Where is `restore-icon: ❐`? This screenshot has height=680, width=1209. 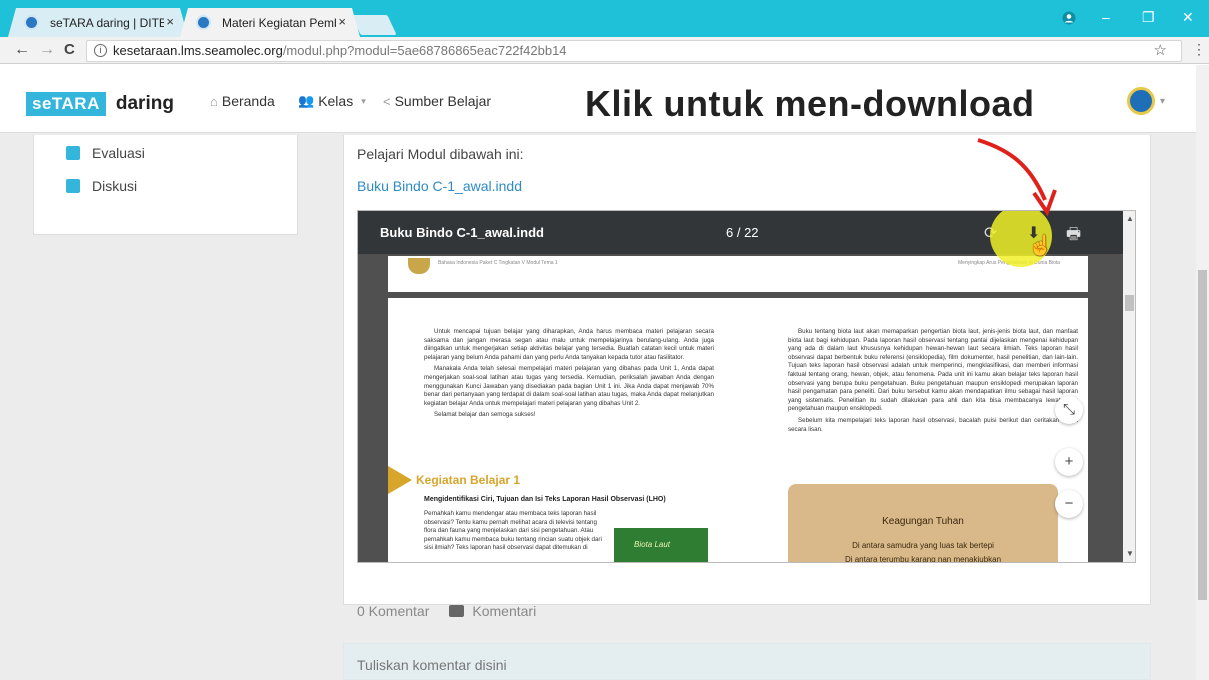 restore-icon: ❐ is located at coordinates (1148, 17).